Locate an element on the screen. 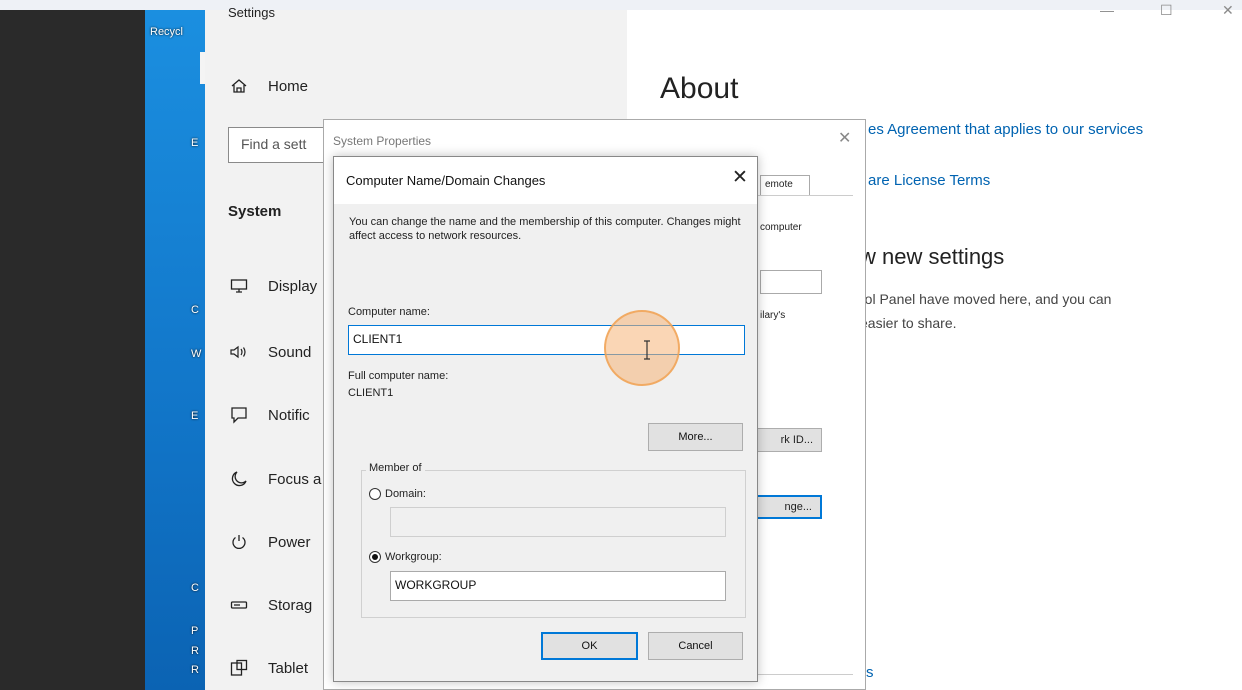 This screenshot has height=690, width=1242. nav-item-label: Storag is located at coordinates (290, 605).